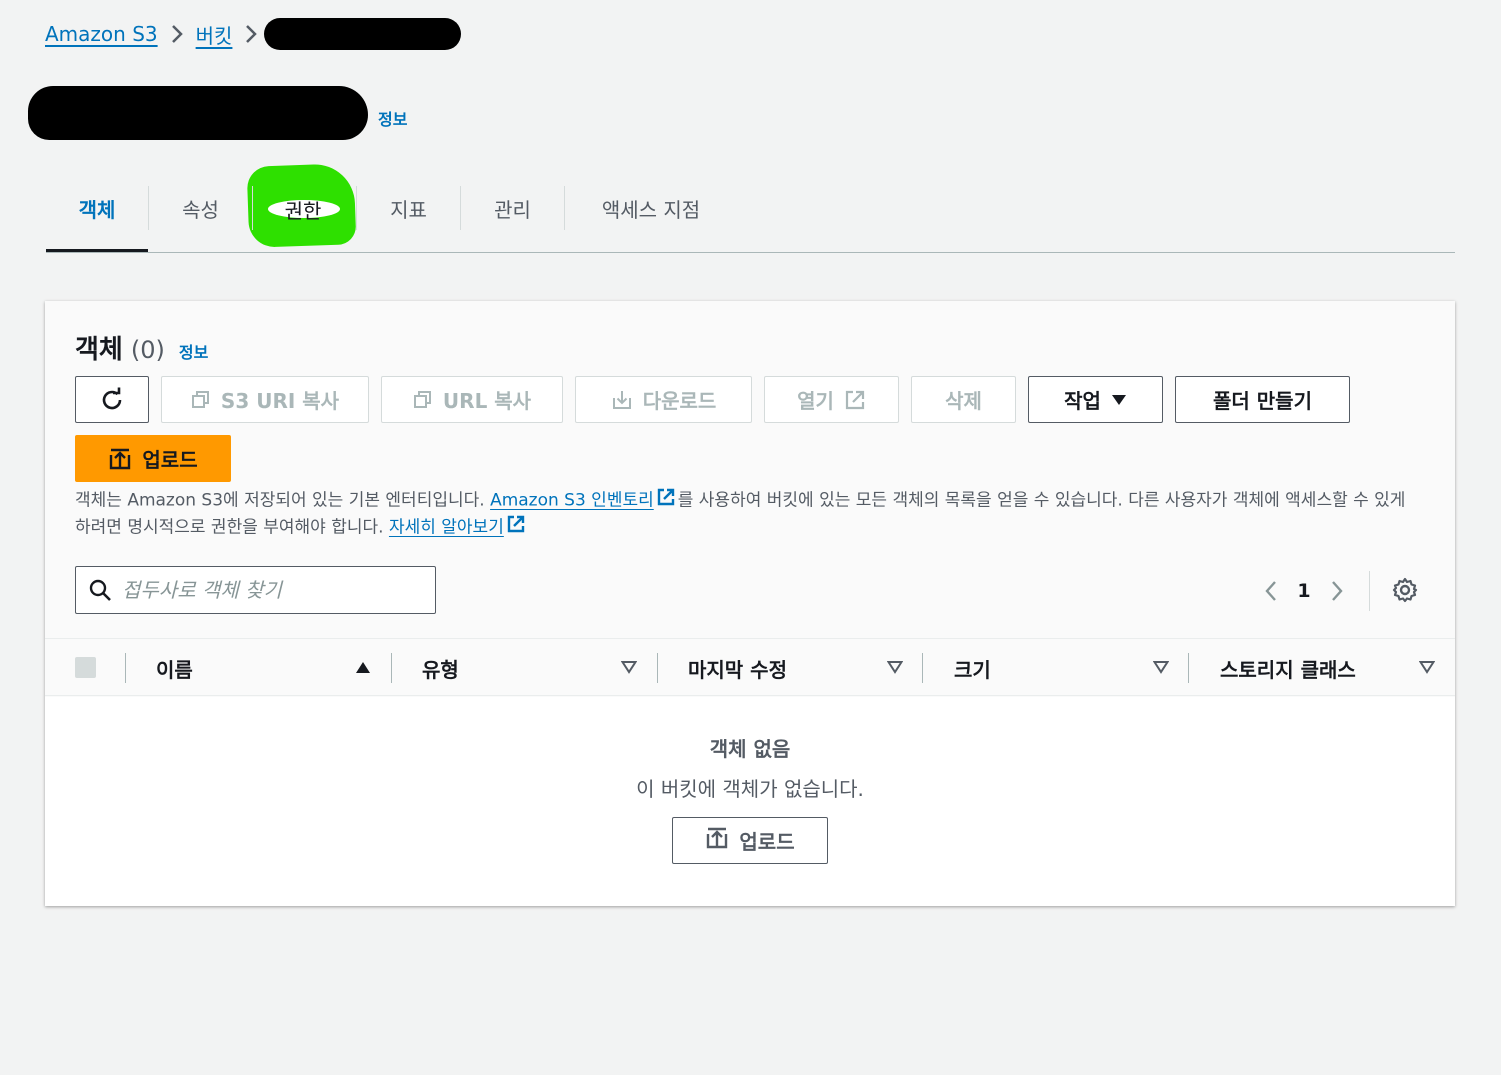 This screenshot has height=1075, width=1501. I want to click on previous-page-button, so click(1271, 591).